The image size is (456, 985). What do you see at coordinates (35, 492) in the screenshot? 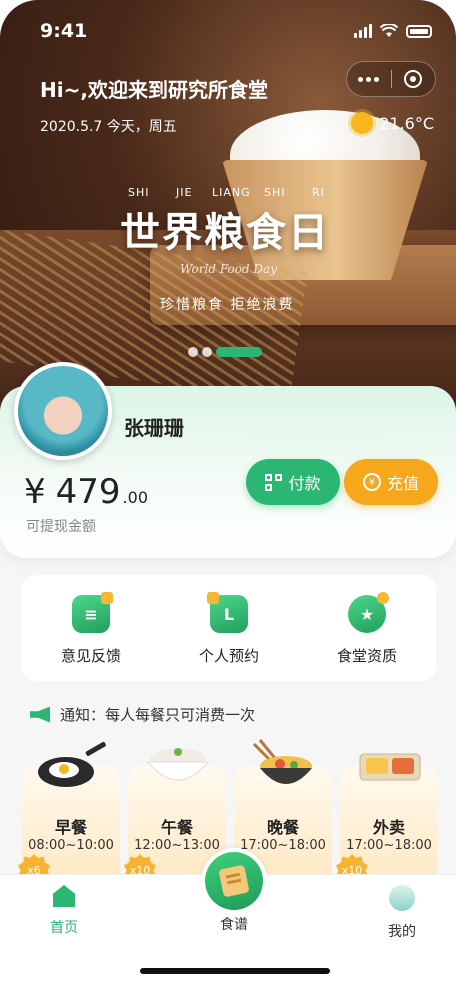
I see `currency-symbol: ¥` at bounding box center [35, 492].